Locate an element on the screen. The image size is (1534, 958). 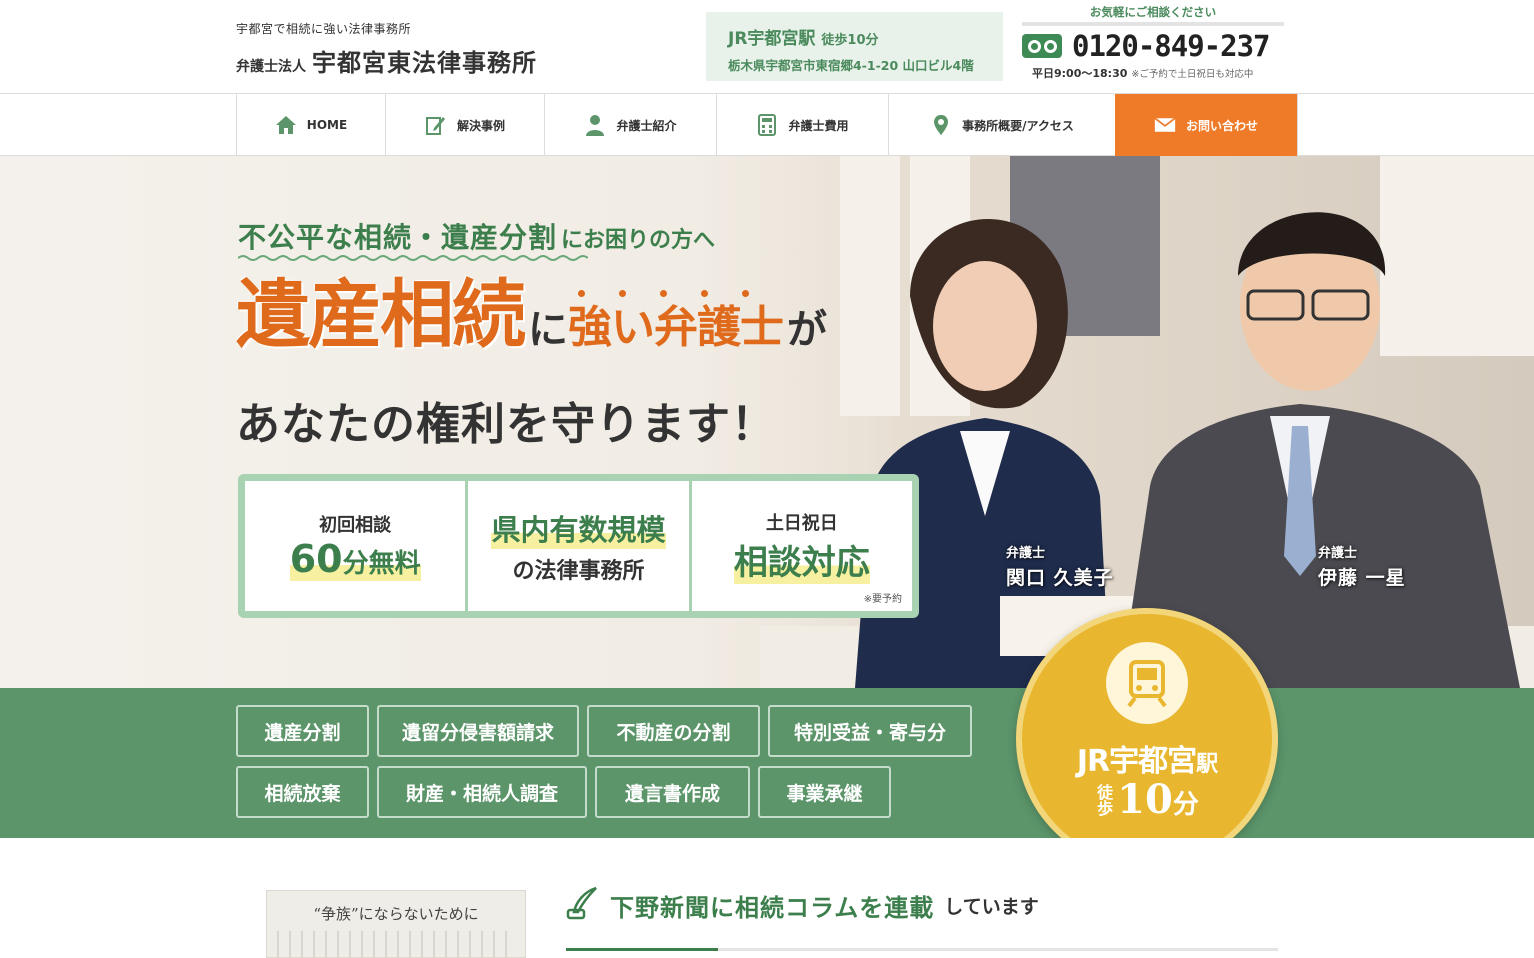
train-icon is located at coordinates (1147, 683).